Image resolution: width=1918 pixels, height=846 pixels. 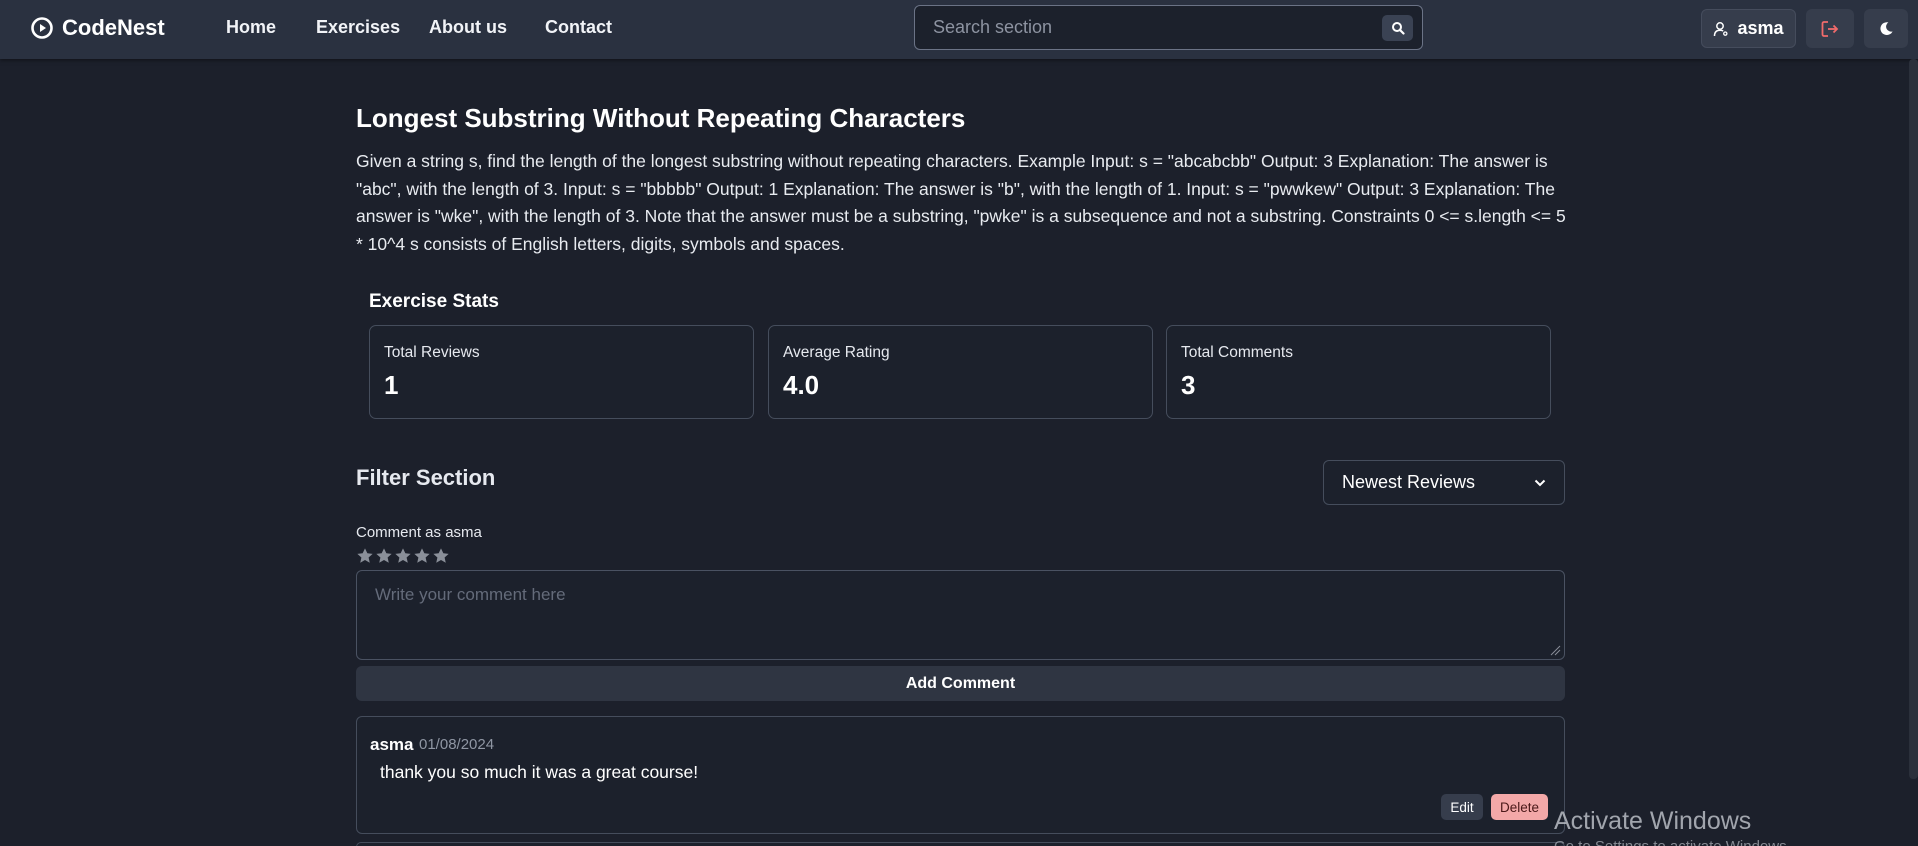 I want to click on stat-card-average-rating: Average Rating 4.0, so click(x=960, y=372).